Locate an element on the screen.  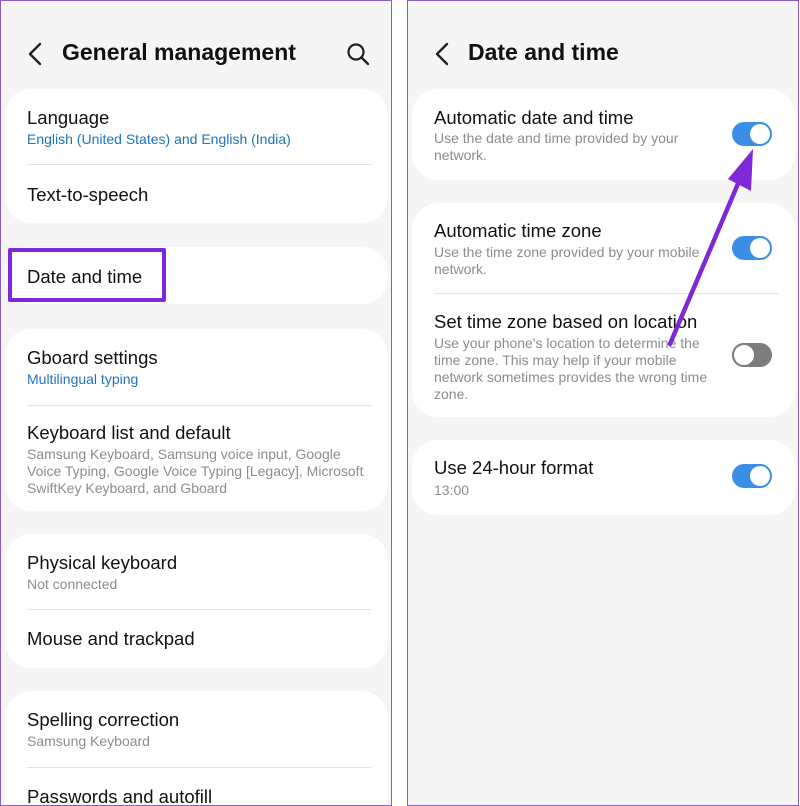
text-to-speech-item: Text-to-speech is located at coordinates (196, 194).